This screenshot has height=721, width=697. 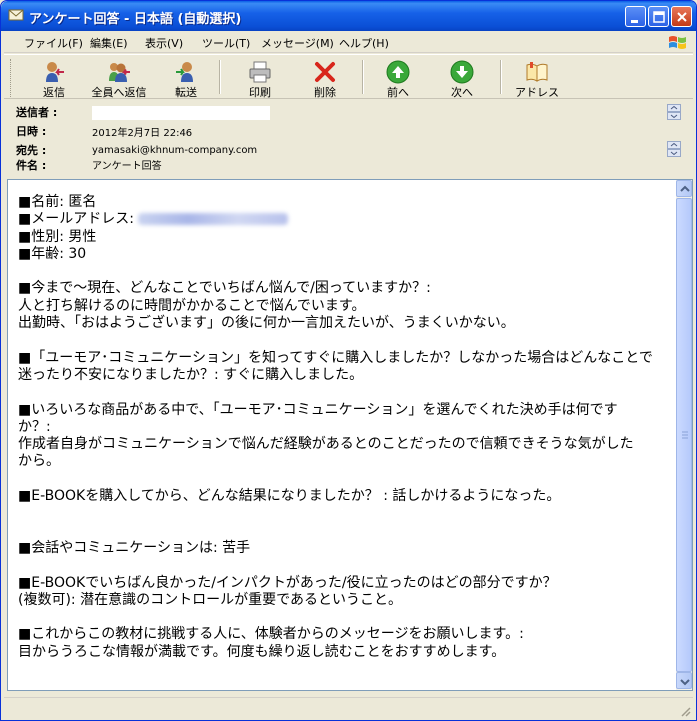 I want to click on windows-logo-icon, so click(x=677, y=42).